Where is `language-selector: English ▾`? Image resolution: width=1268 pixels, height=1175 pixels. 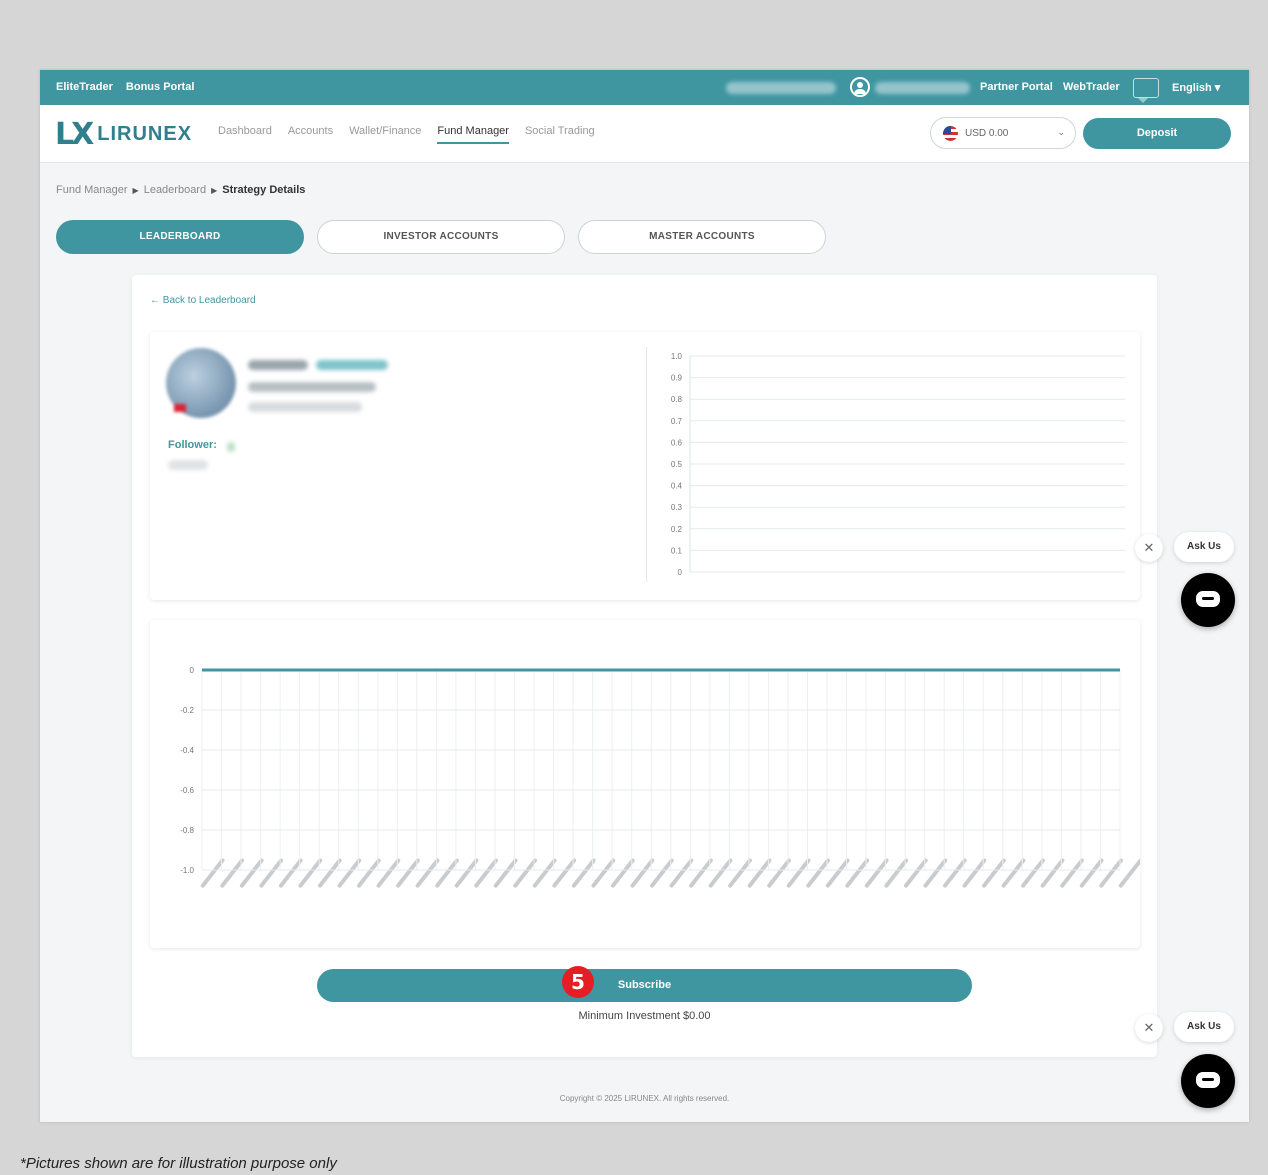 language-selector: English ▾ is located at coordinates (1196, 87).